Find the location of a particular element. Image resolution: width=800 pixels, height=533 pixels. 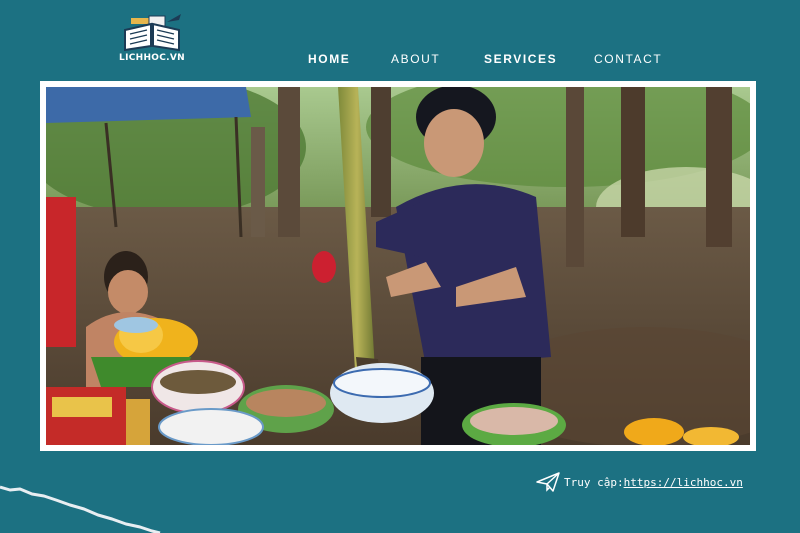

nav-contact: CONTACT is located at coordinates (628, 59).